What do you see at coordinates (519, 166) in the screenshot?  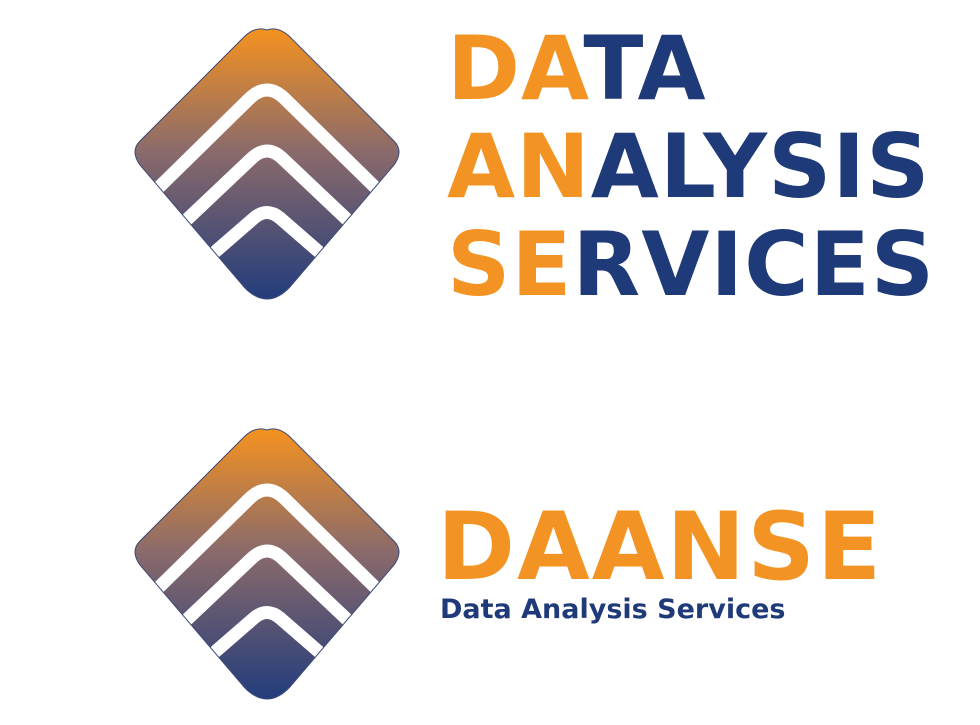 I see `wordmark-accent: AN` at bounding box center [519, 166].